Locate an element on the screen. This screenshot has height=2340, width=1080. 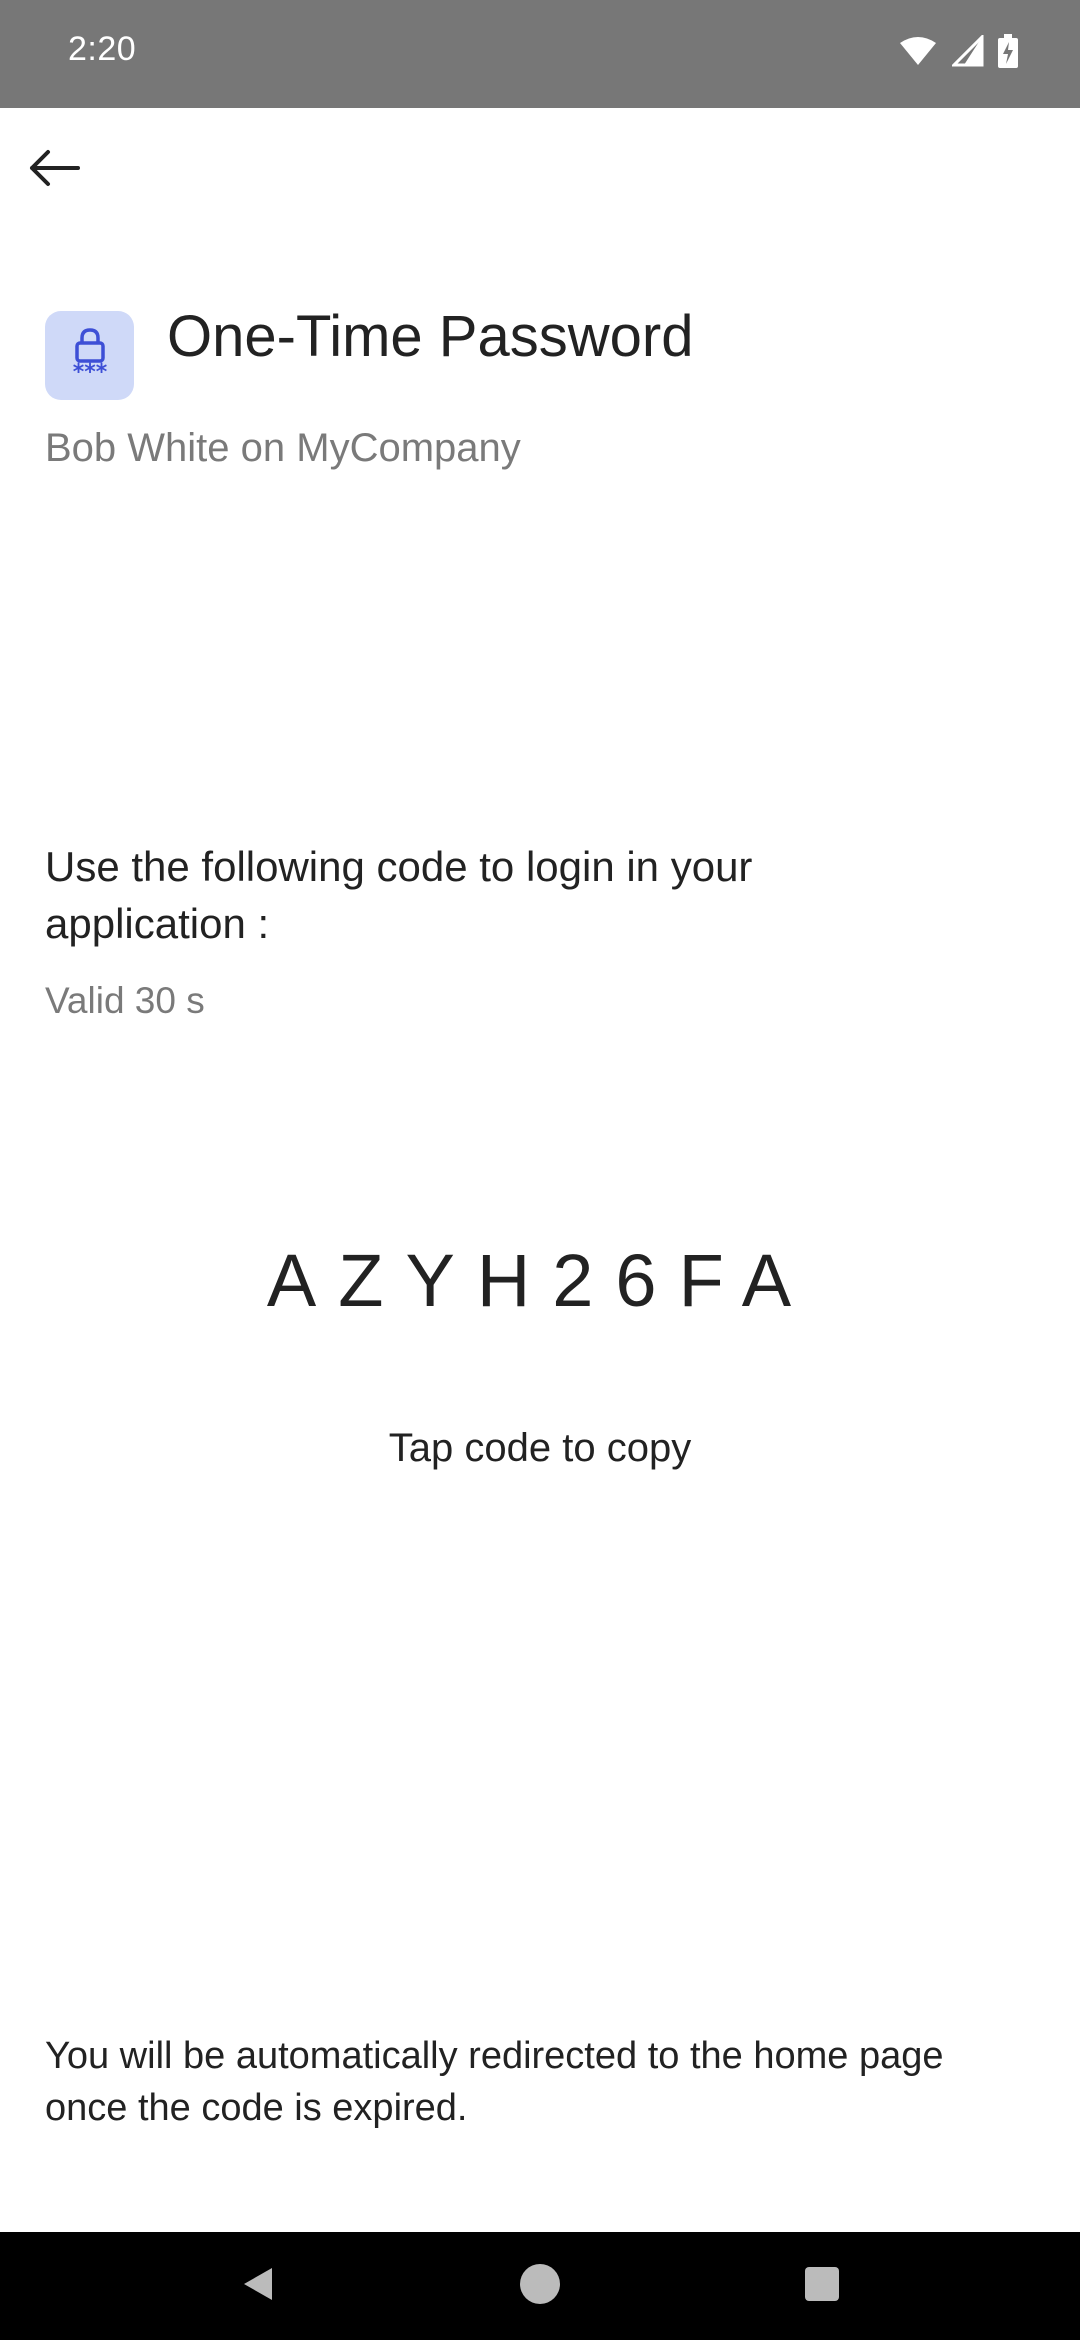
square-recents-icon is located at coordinates (822, 2286).